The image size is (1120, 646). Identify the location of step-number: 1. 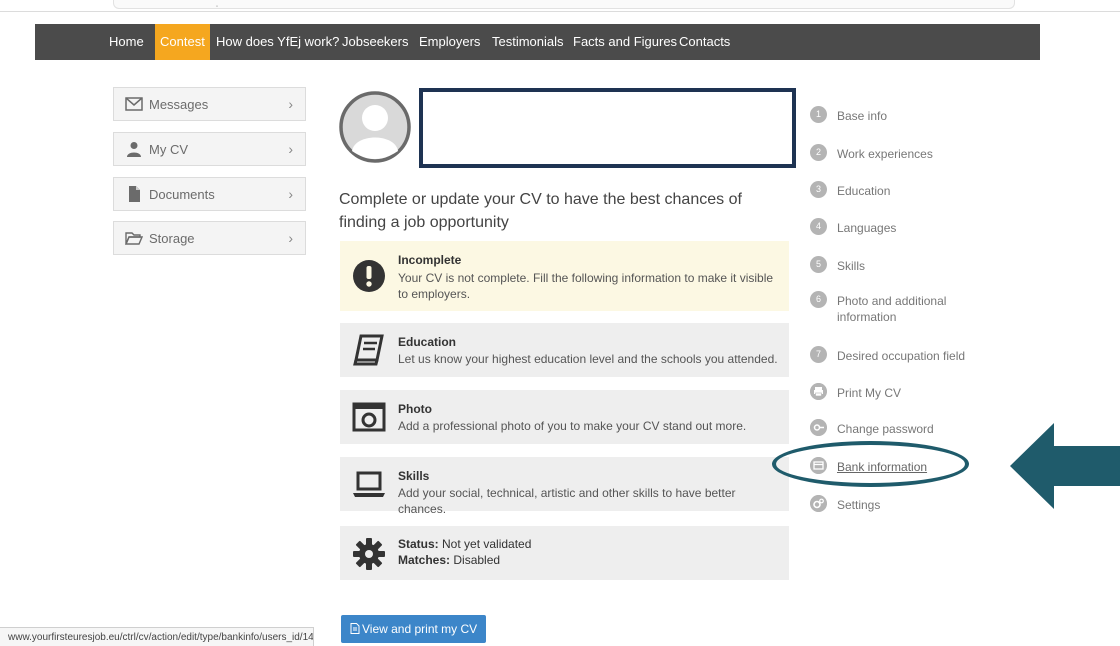
(818, 114).